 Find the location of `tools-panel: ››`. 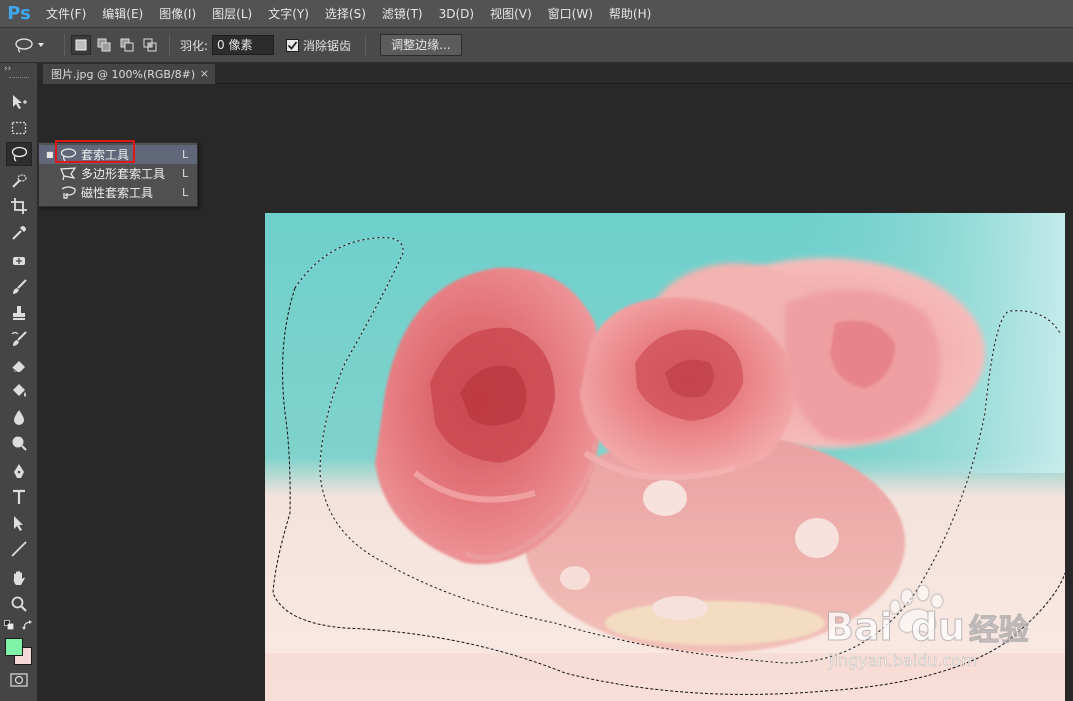

tools-panel: ›› is located at coordinates (19, 382).